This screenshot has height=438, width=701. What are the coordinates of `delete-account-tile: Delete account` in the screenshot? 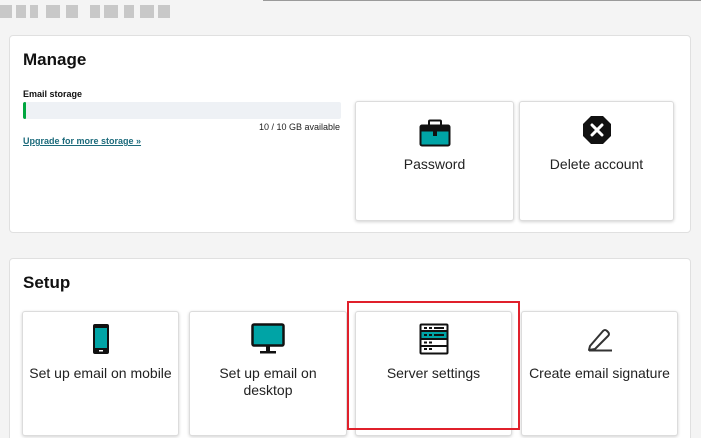 It's located at (596, 161).